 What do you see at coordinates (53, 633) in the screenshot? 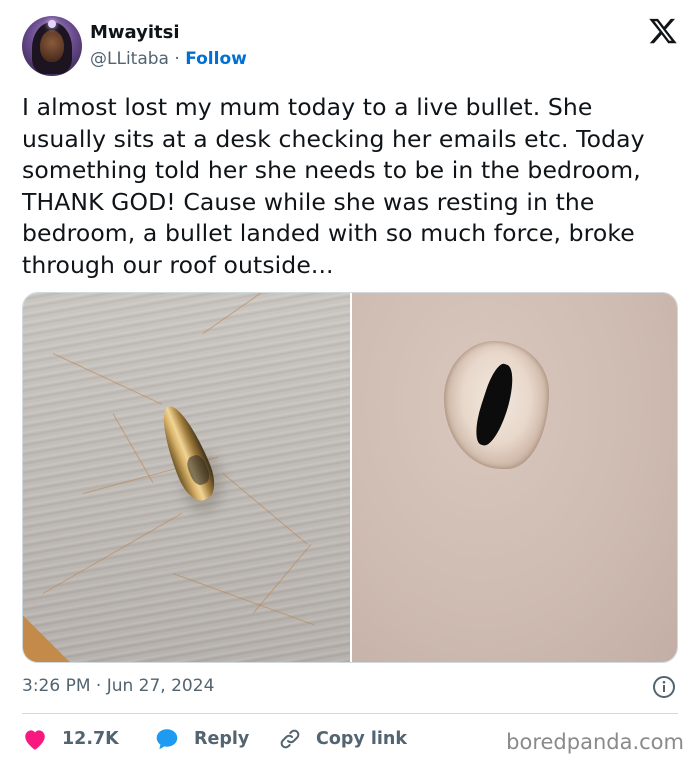
I see `wood-corner` at bounding box center [53, 633].